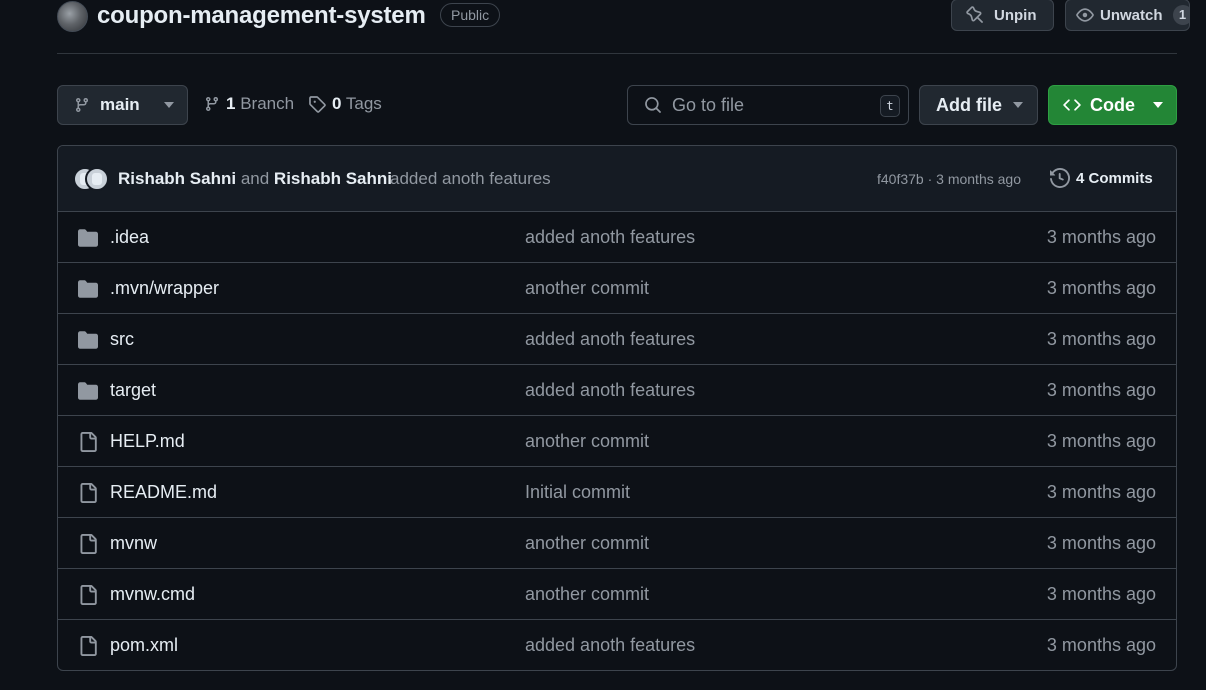 The width and height of the screenshot is (1206, 690). I want to click on file-row: HELP.md another commit 3 months ago, so click(617, 441).